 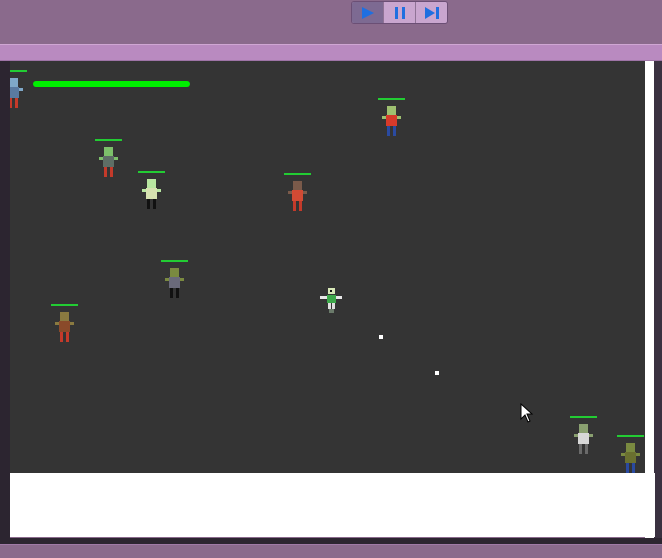 I want to click on bottom-panel, so click(x=332, y=505).